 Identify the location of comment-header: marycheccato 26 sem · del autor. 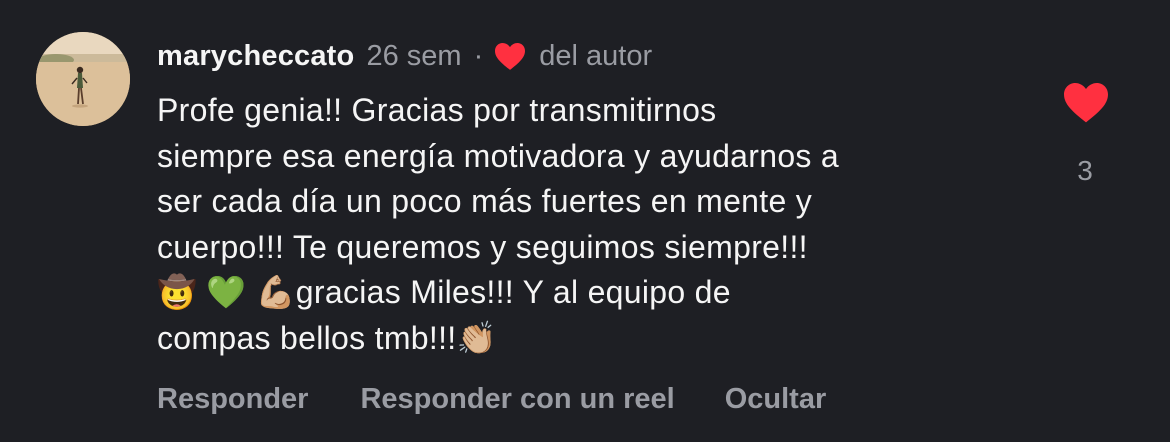
(404, 56).